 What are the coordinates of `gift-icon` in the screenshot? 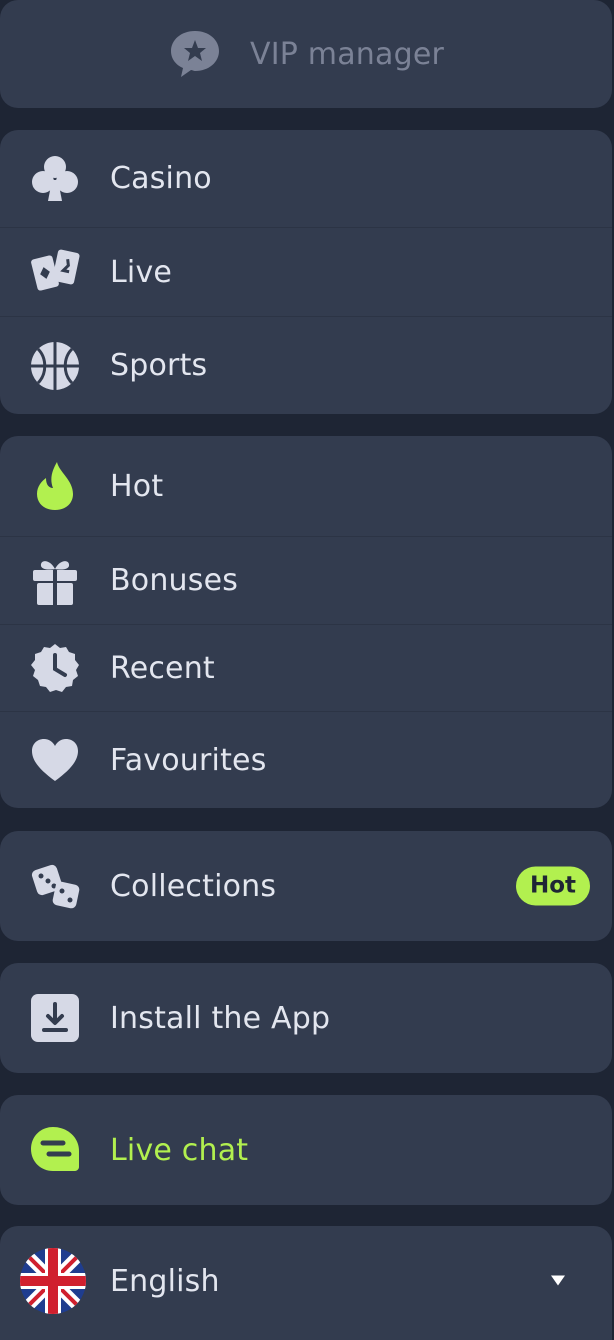 It's located at (55, 581).